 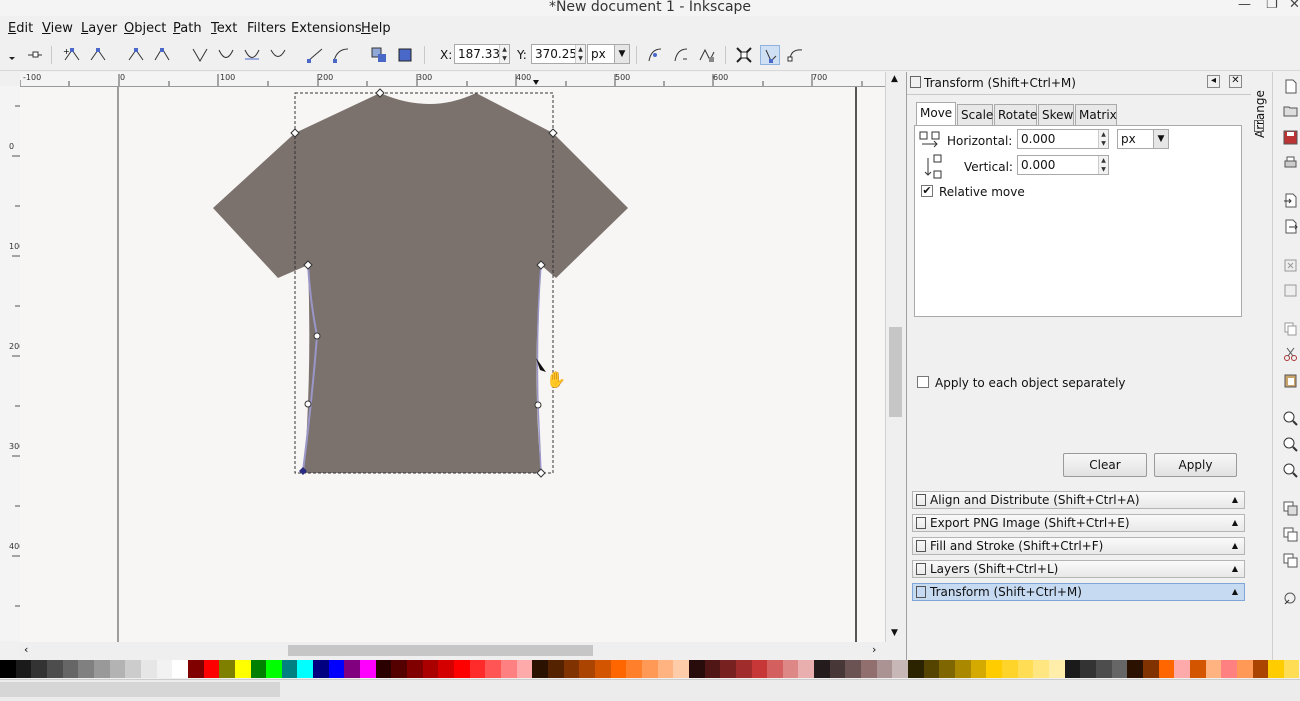 What do you see at coordinates (200, 55) in the screenshot?
I see `node-cusp-icon` at bounding box center [200, 55].